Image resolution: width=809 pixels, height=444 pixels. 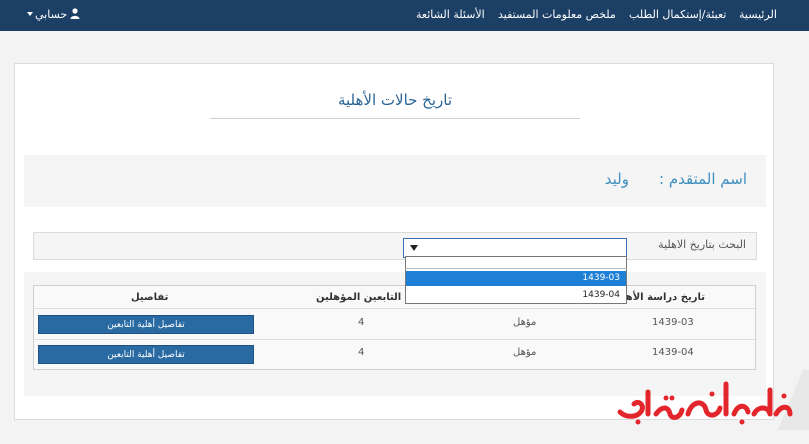 I want to click on nav-fill-request: تعبئة/إستكمال الطلب, so click(x=677, y=15).